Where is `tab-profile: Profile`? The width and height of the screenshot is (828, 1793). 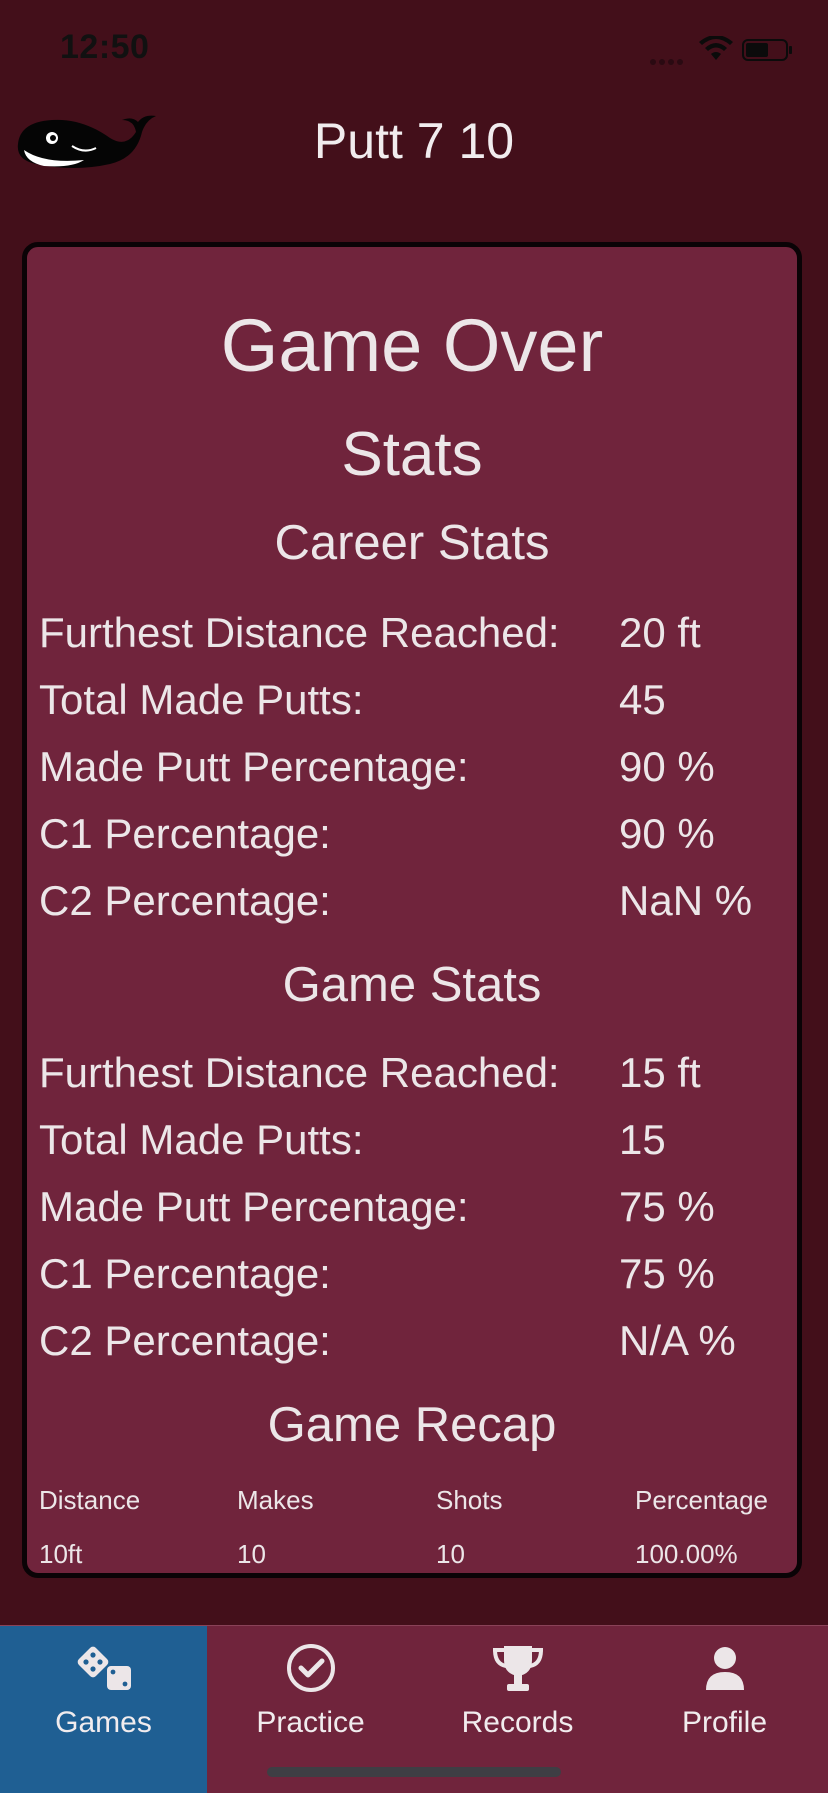 tab-profile: Profile is located at coordinates (724, 1709).